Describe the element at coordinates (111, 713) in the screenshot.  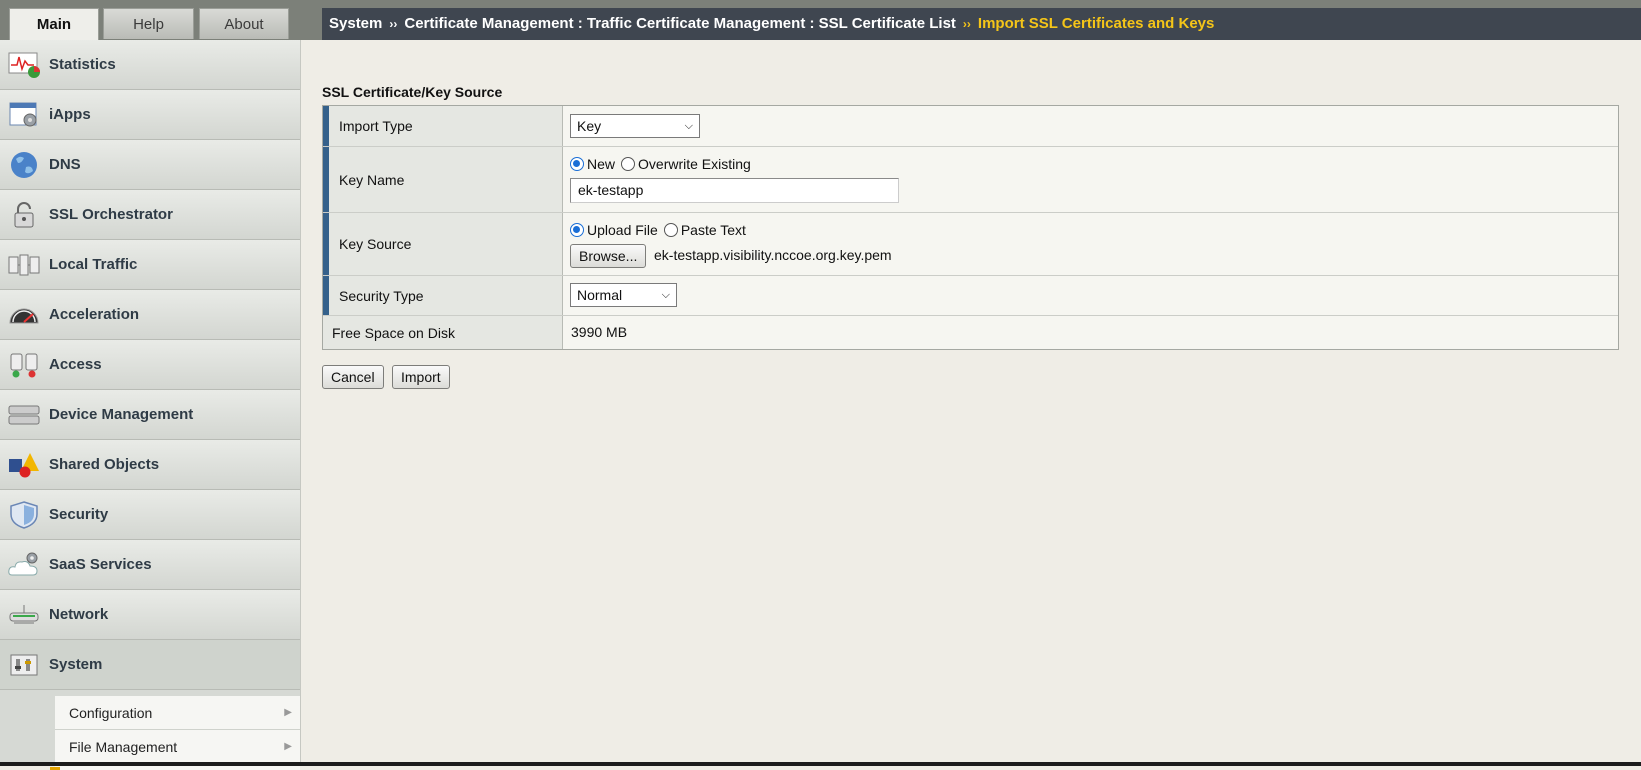
I see `submenu-label: Configuration` at that location.